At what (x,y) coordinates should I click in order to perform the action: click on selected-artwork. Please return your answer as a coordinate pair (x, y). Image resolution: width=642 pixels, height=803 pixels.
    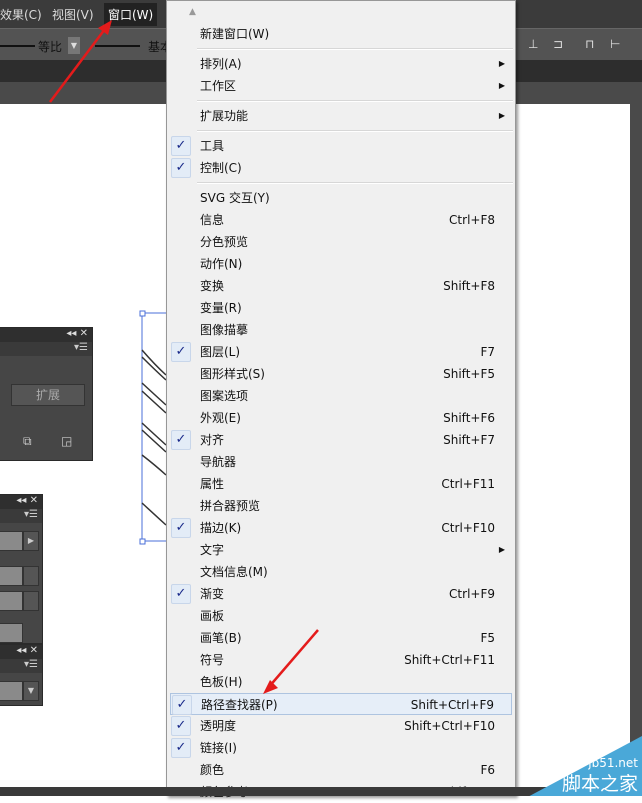
    Looking at the image, I should click on (152, 427).